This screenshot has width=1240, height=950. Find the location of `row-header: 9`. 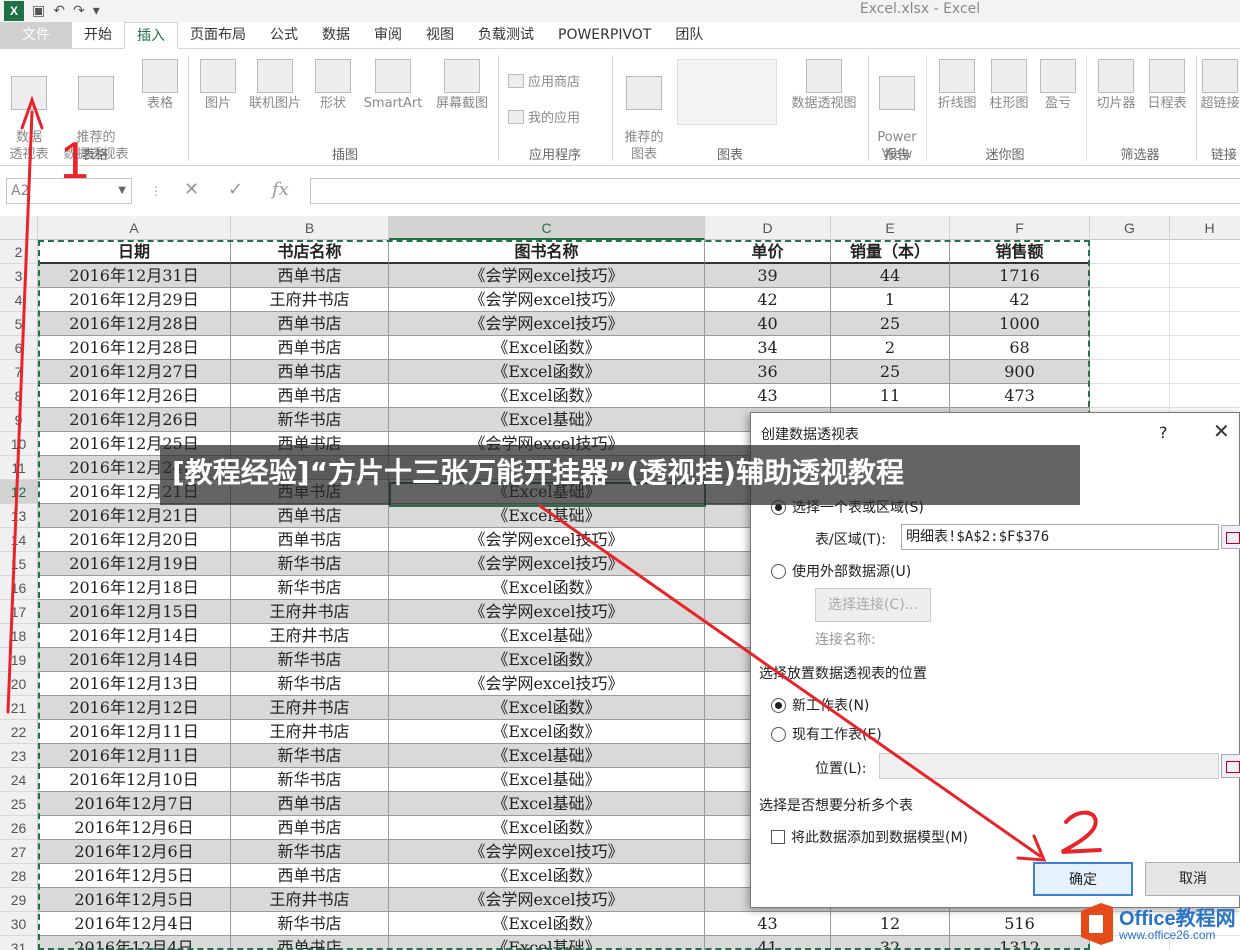

row-header: 9 is located at coordinates (19, 420).